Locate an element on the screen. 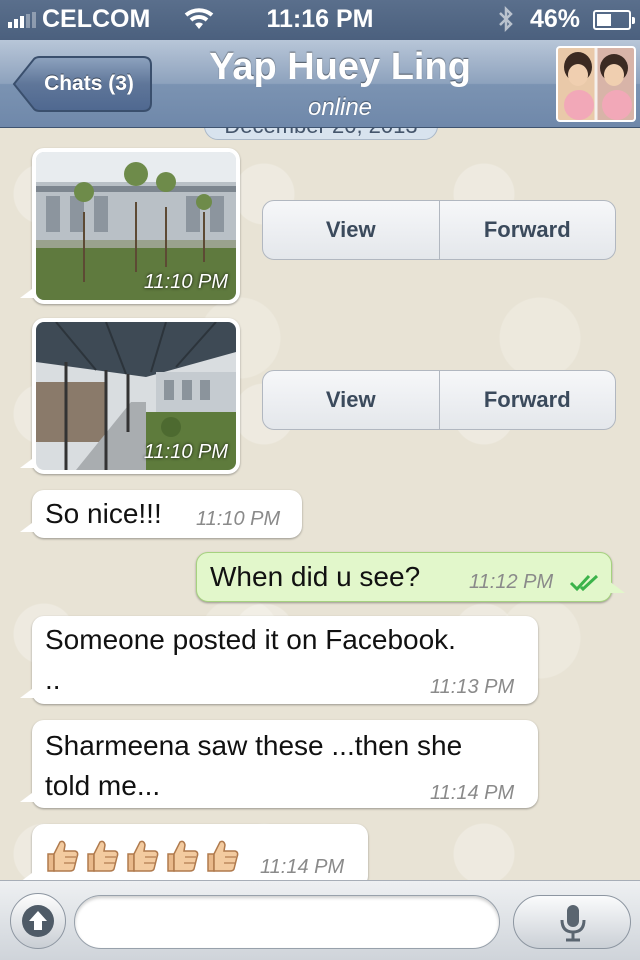 The image size is (640, 960). battery-icon is located at coordinates (614, 20).